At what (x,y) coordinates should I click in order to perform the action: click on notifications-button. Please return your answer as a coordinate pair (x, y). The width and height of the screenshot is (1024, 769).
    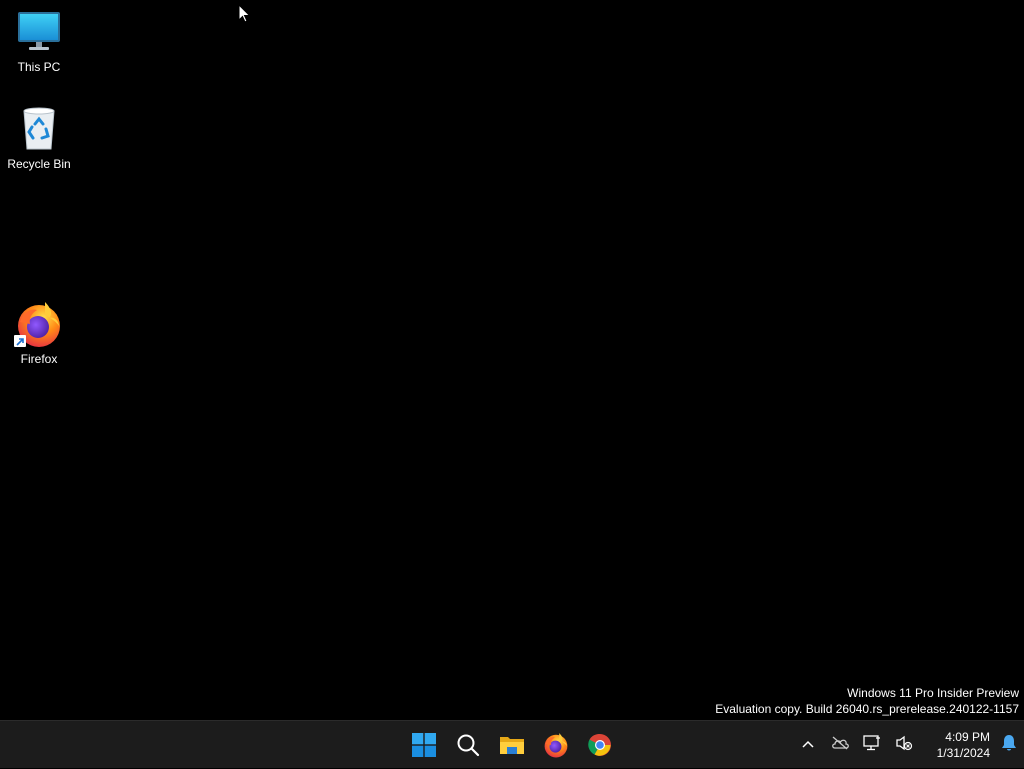
    Looking at the image, I should click on (1009, 745).